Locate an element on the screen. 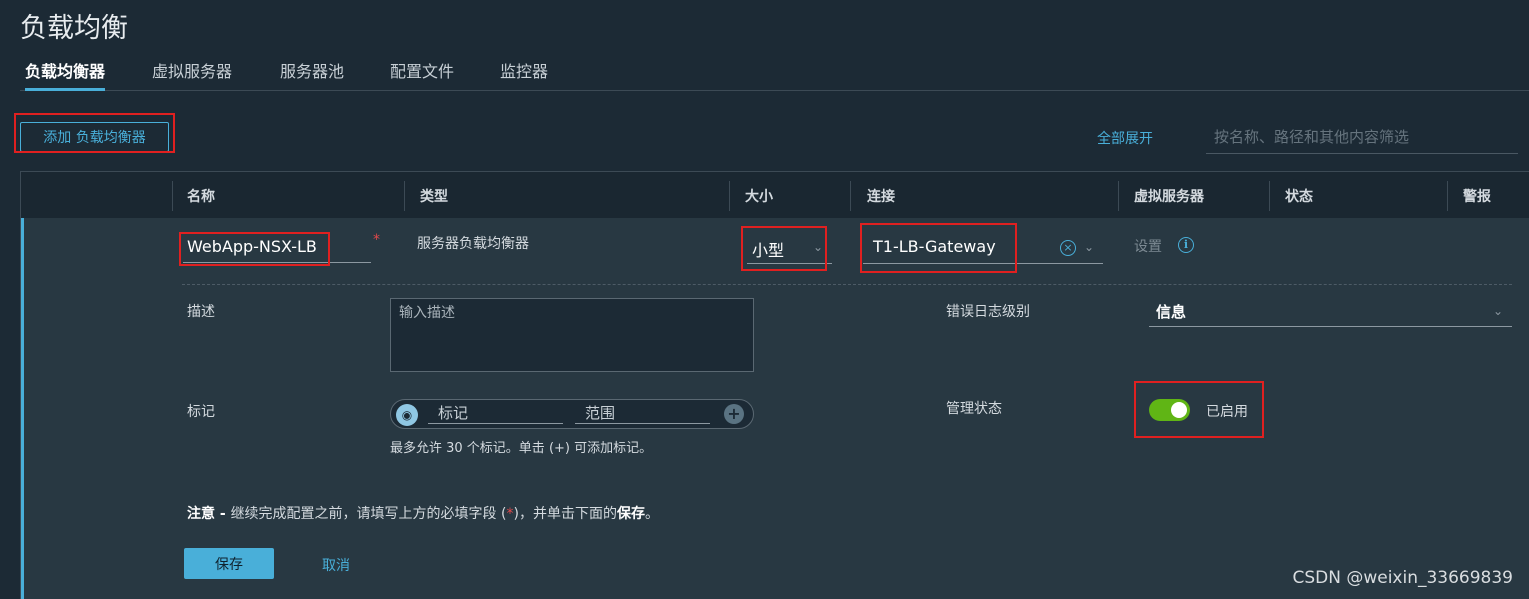 This screenshot has height=599, width=1529. note-text: 继续完成配置之前，请填写上方的必填字段 ( is located at coordinates (368, 514).